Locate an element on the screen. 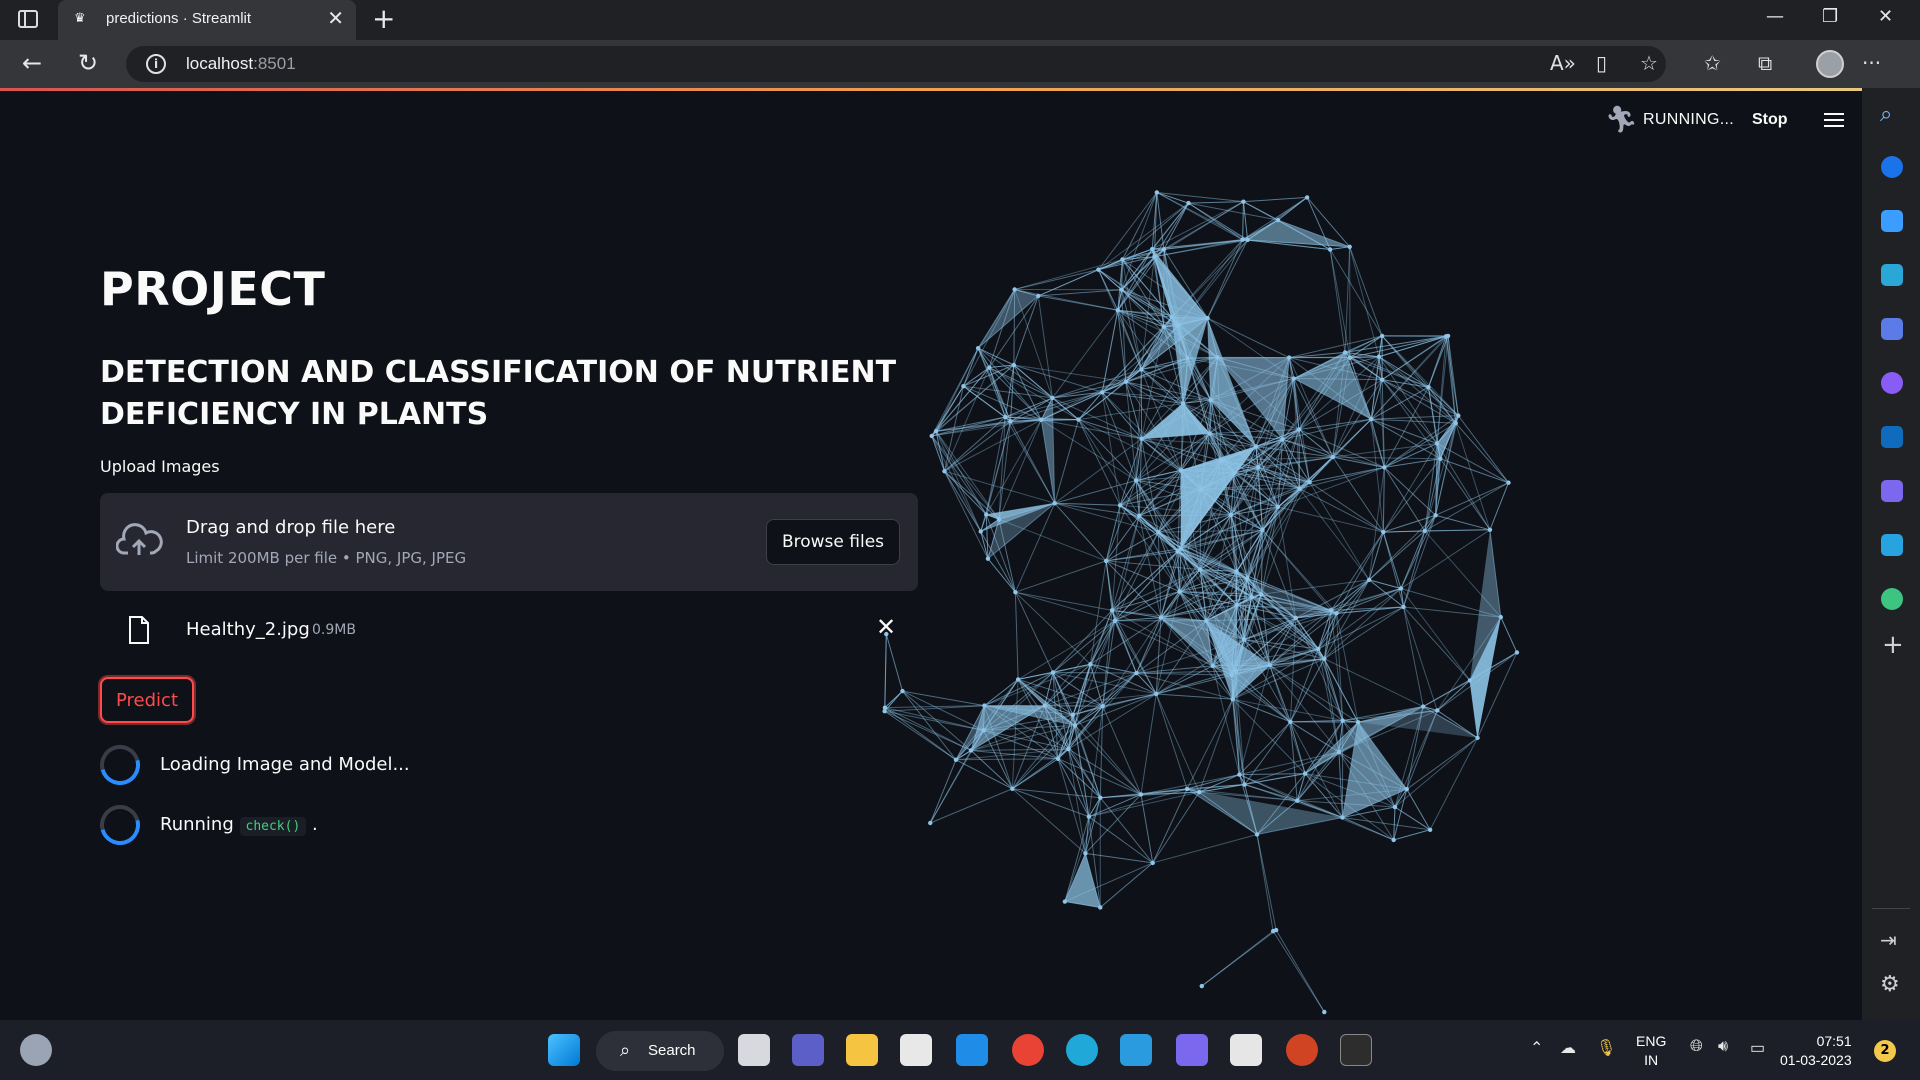 Image resolution: width=1920 pixels, height=1080 pixels. minimize-icon: — is located at coordinates (1775, 16).